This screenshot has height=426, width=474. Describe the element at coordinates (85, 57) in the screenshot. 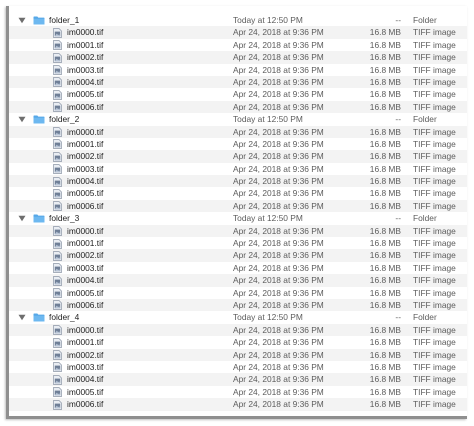

I see `file-name: im0002.tif` at that location.